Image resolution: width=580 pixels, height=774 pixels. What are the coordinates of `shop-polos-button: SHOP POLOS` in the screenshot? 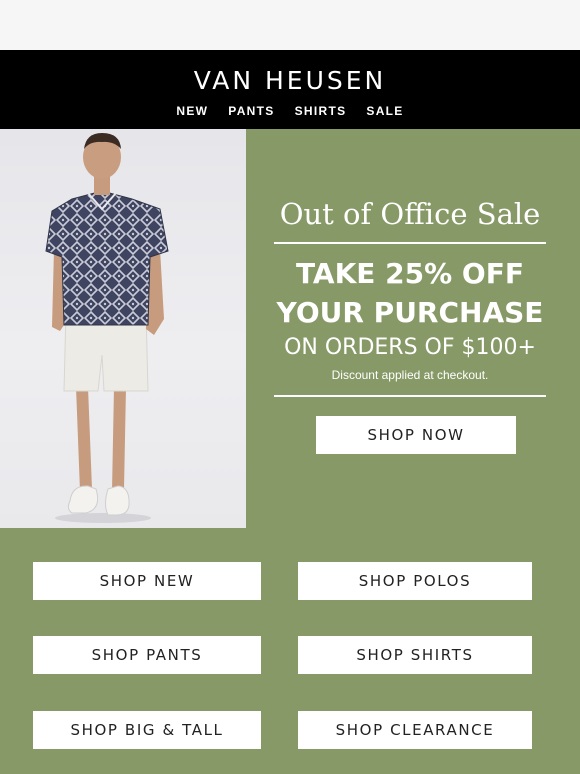 It's located at (415, 581).